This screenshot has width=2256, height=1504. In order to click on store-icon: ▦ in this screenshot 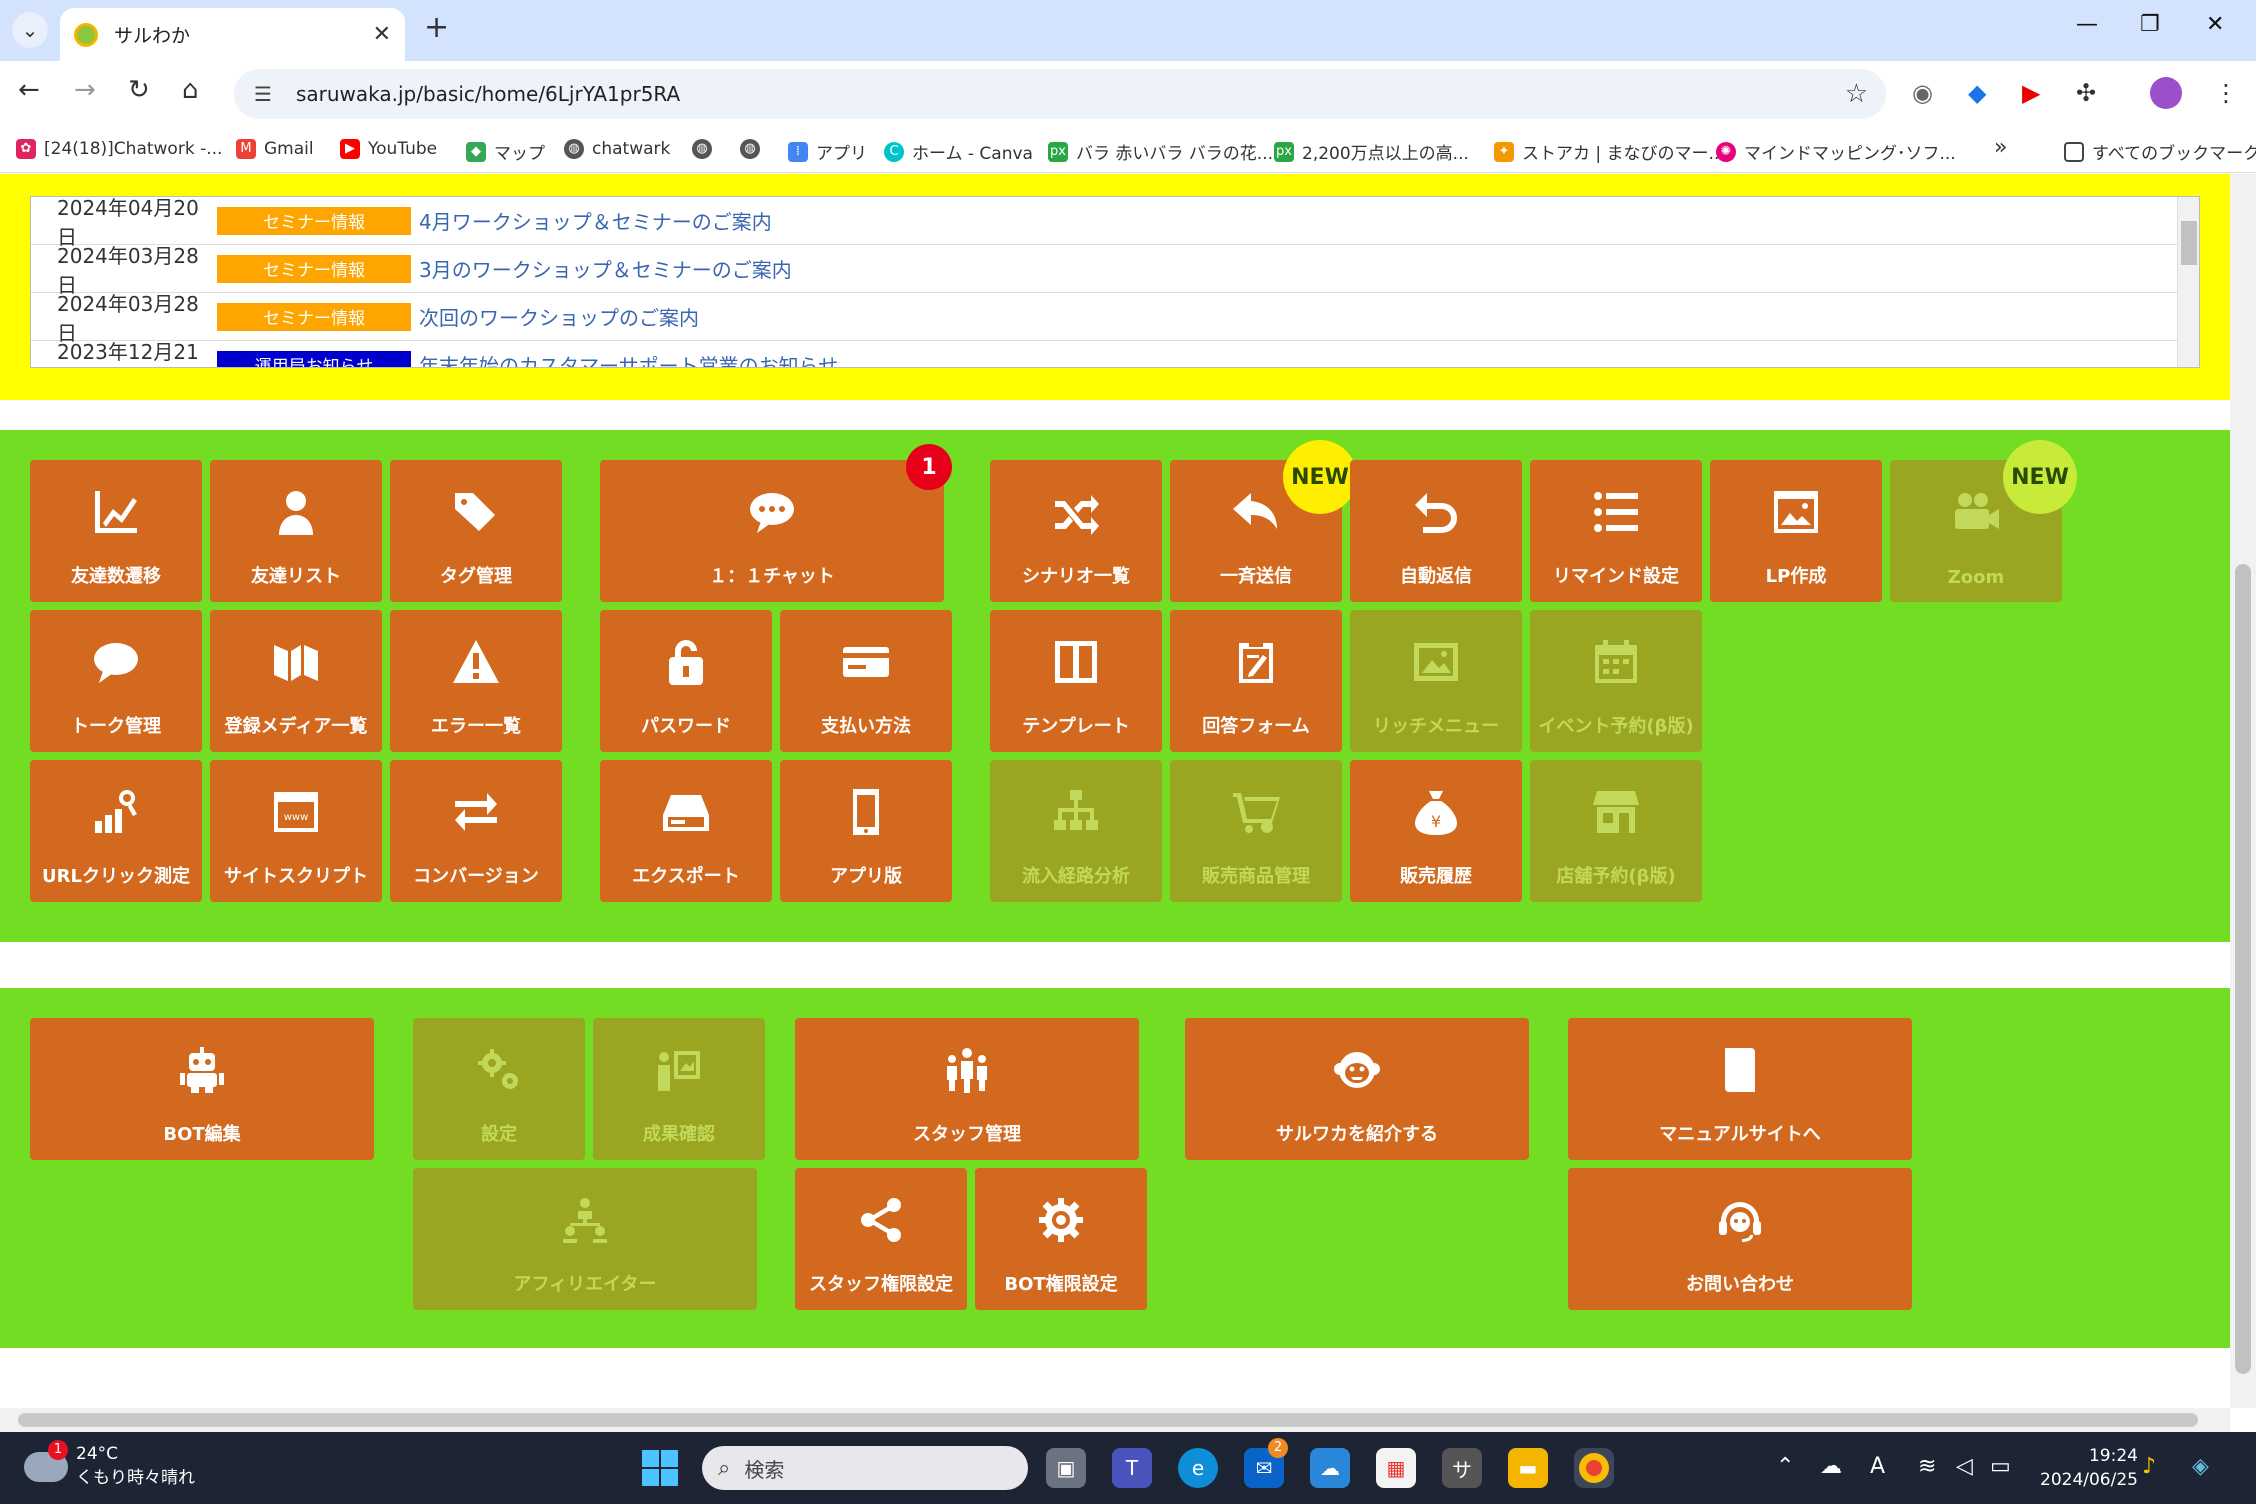, I will do `click(1396, 1468)`.